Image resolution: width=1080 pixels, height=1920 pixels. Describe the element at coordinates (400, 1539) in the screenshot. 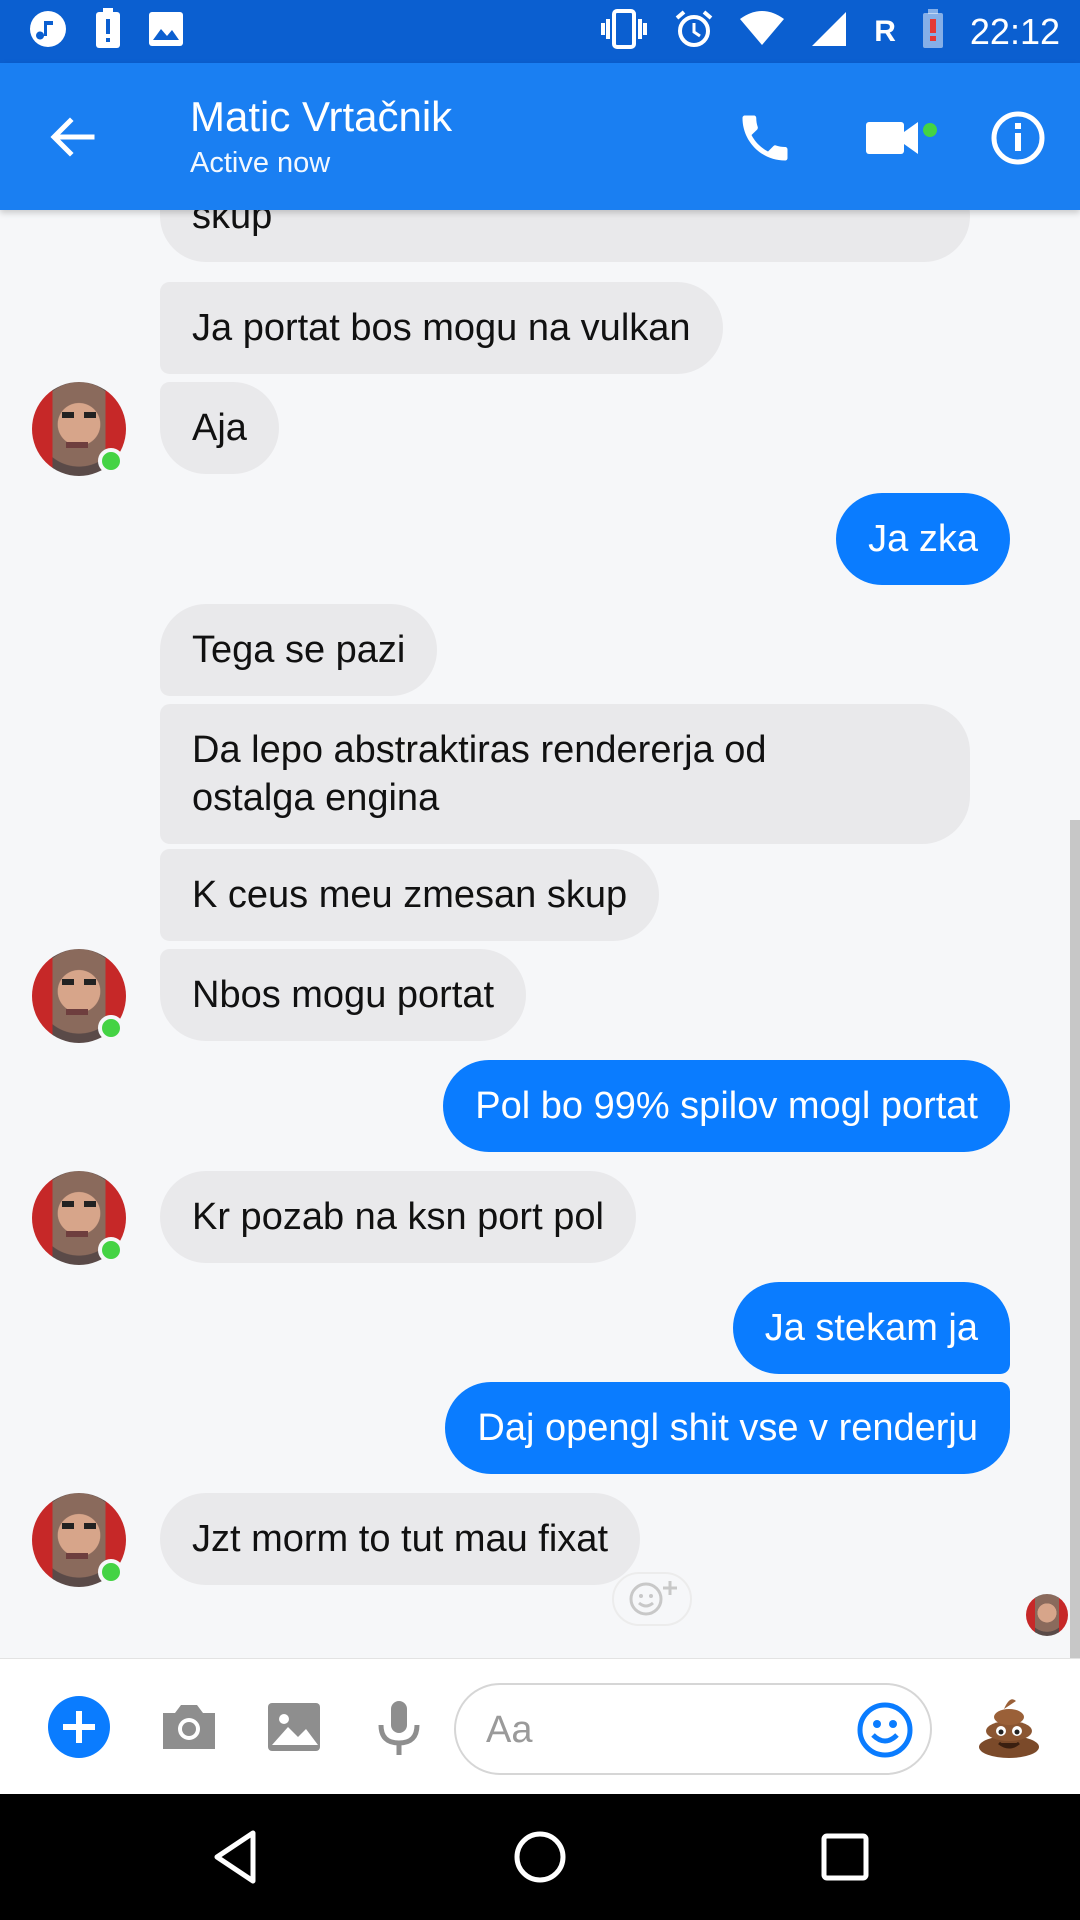

I see `message-bubble-incoming: Jzt morm to tut mau fixat` at that location.